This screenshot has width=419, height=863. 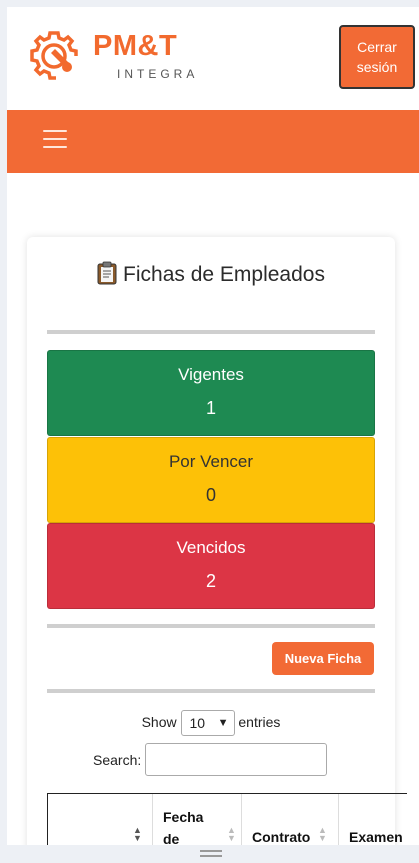 I want to click on logo-title: PM&T, so click(x=135, y=46).